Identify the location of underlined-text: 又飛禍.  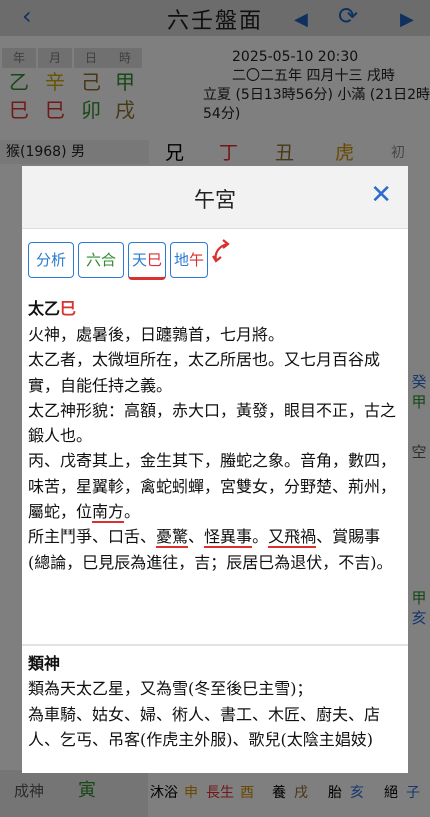
(292, 538).